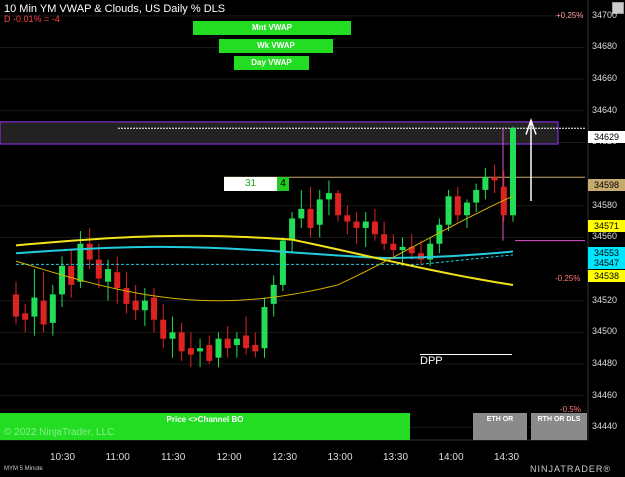 The height and width of the screenshot is (477, 625). Describe the element at coordinates (117, 457) in the screenshot. I see `x-axis-tick: 11:00` at that location.